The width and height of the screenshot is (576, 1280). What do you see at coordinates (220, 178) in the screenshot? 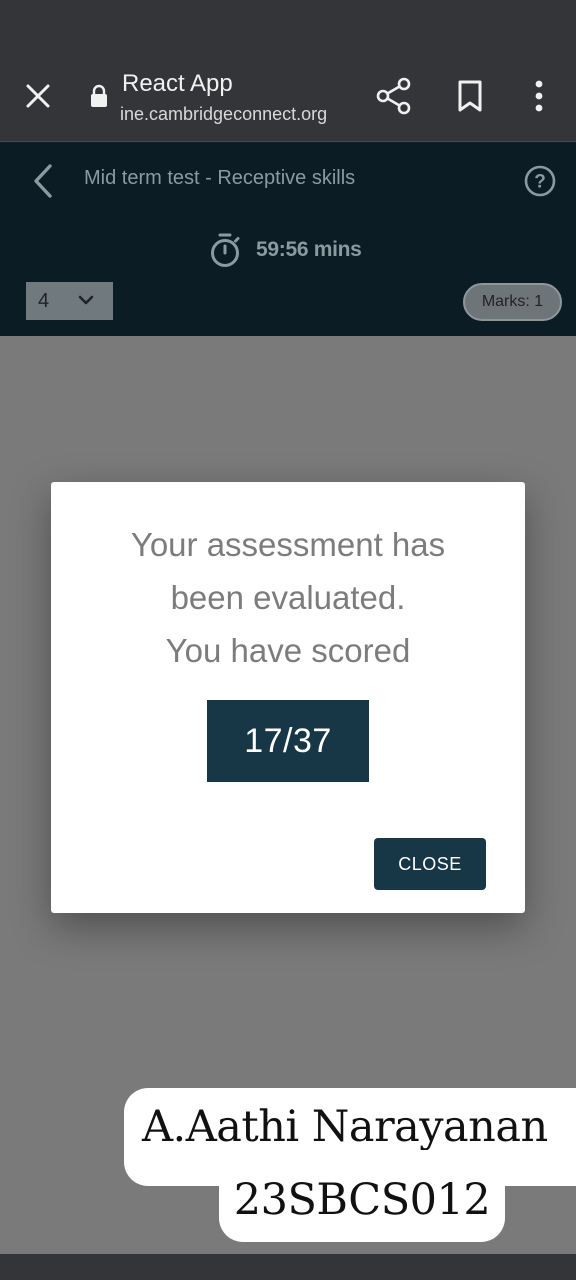
I see `test-title: Mid term test - Receptive skills` at bounding box center [220, 178].